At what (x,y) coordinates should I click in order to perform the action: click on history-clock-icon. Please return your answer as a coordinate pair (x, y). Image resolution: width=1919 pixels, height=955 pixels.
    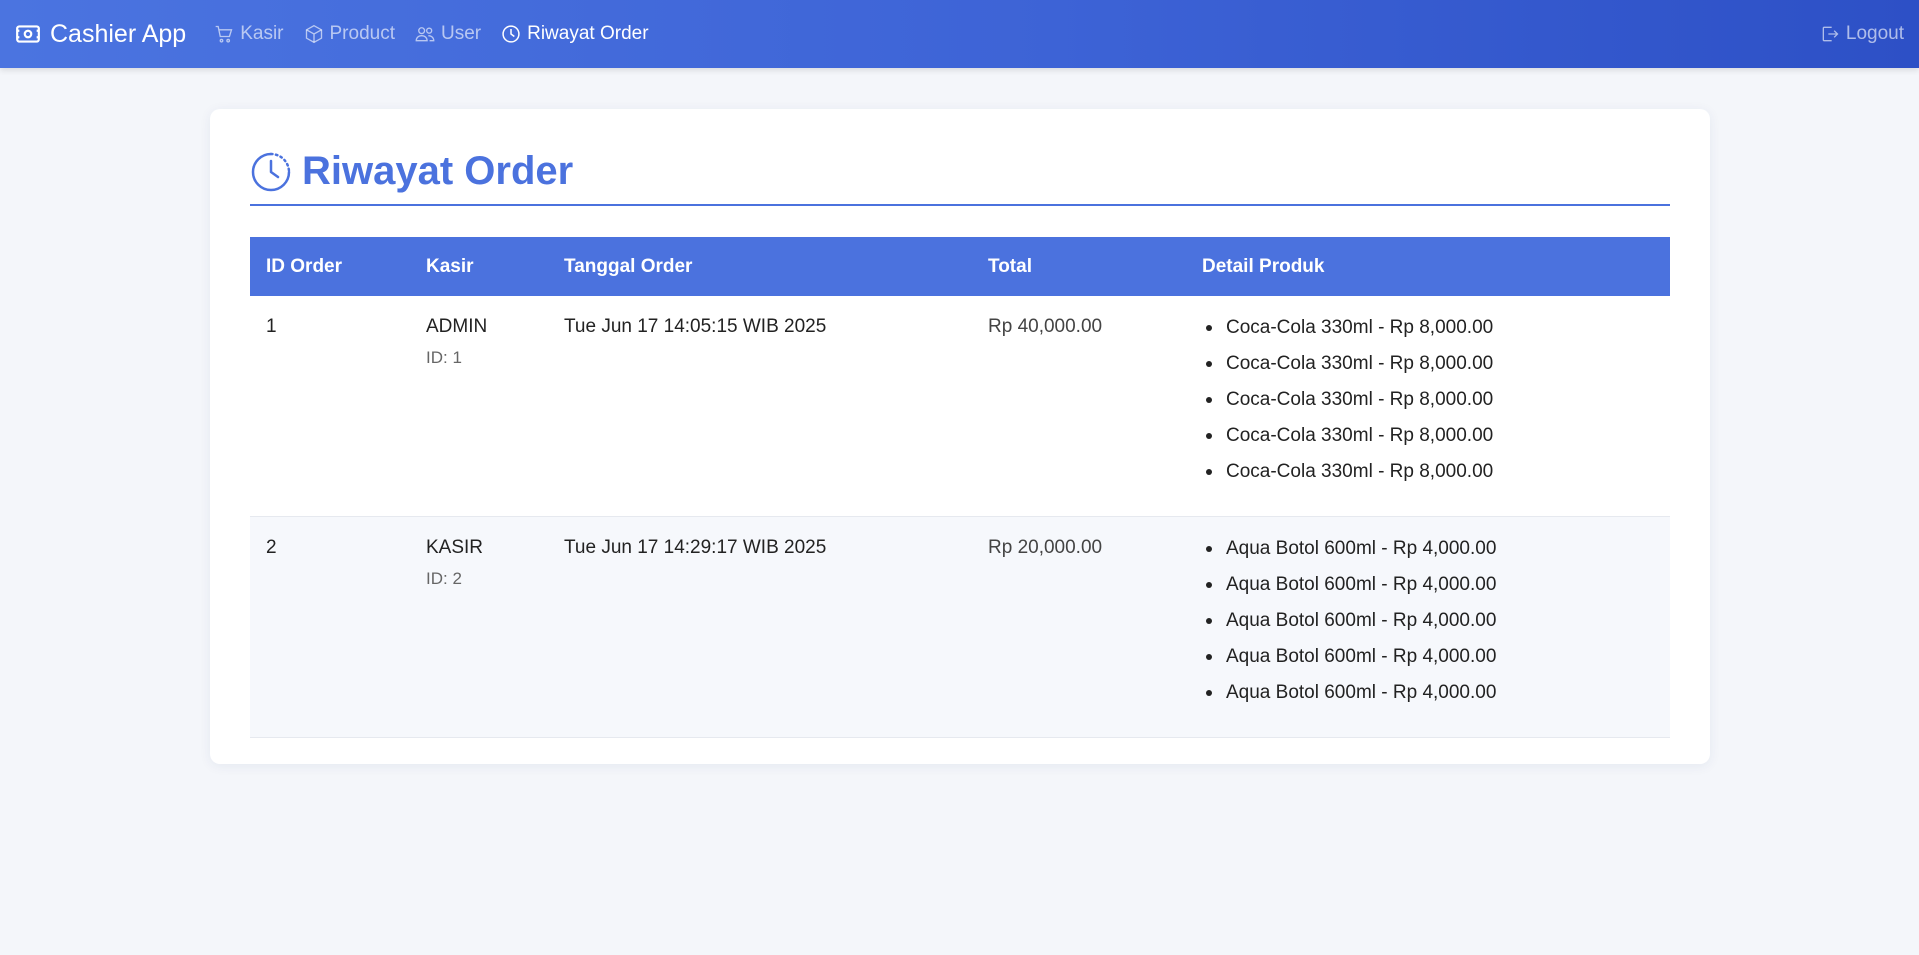
    Looking at the image, I should click on (271, 171).